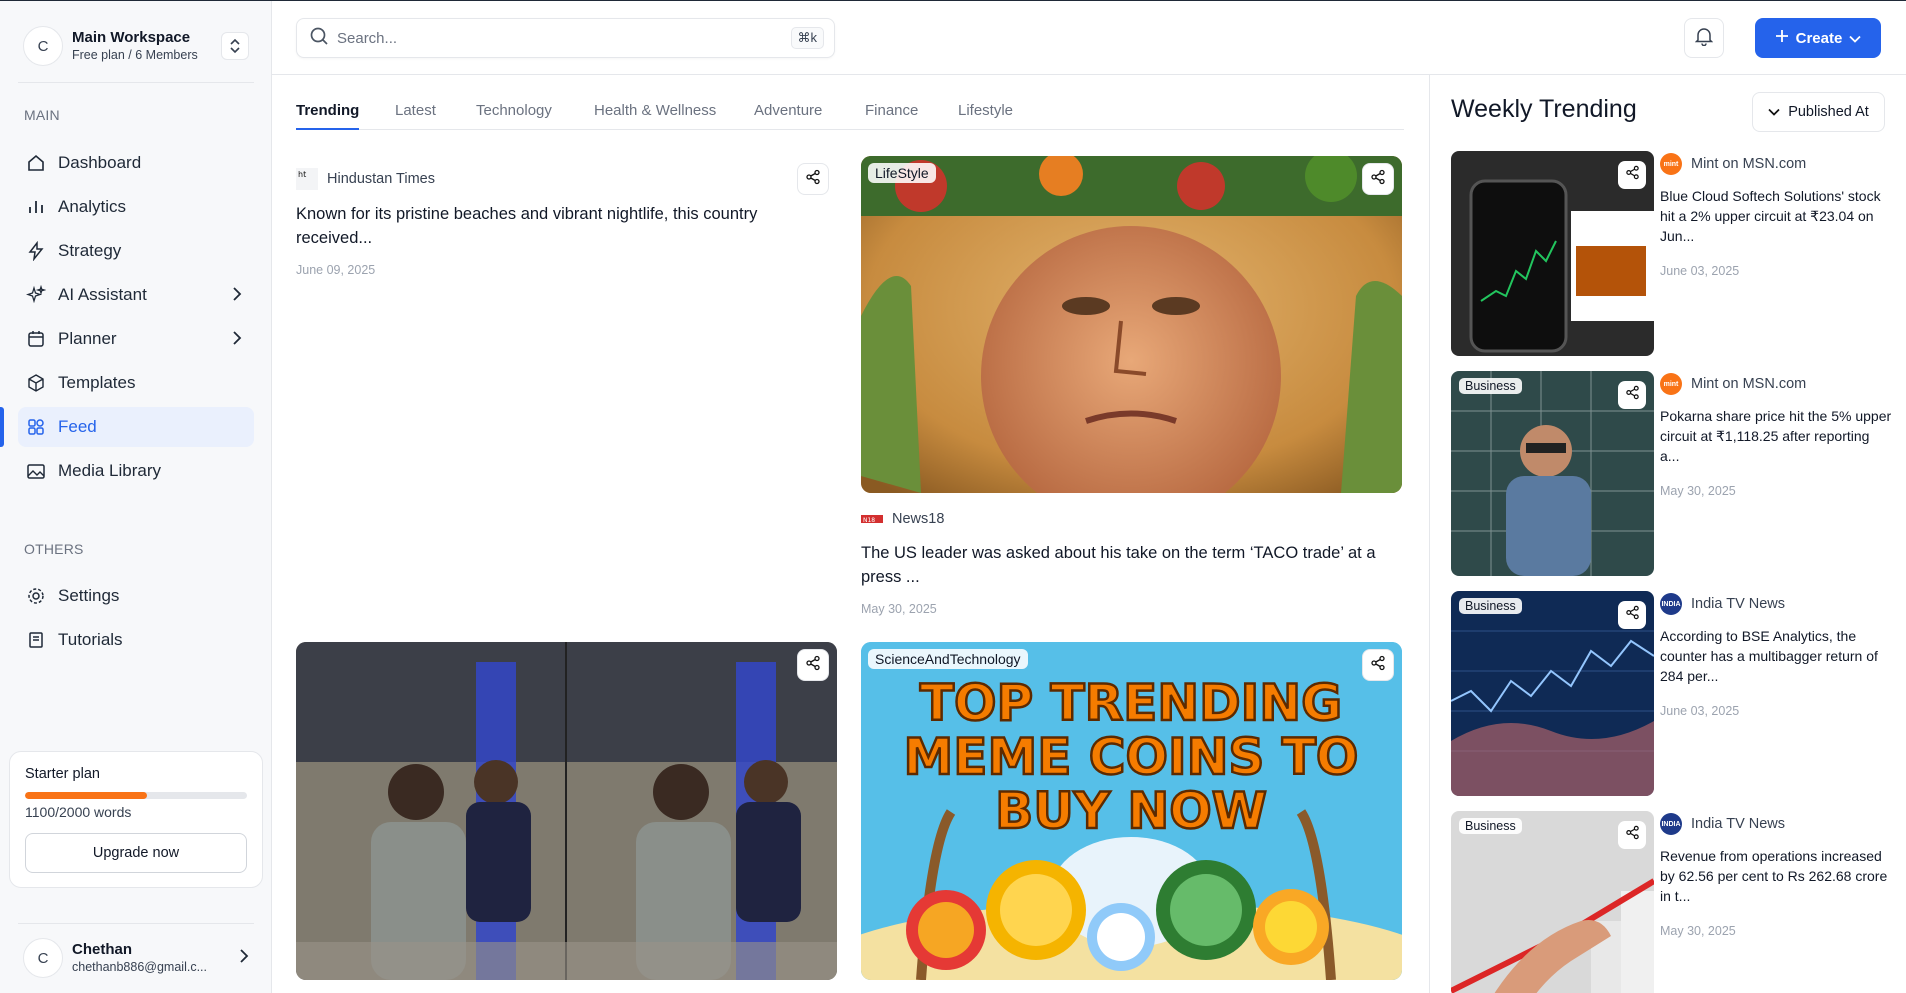  Describe the element at coordinates (136, 819) in the screenshot. I see `plan-card: Starter plan 1100/2000 words Upgrade now` at that location.